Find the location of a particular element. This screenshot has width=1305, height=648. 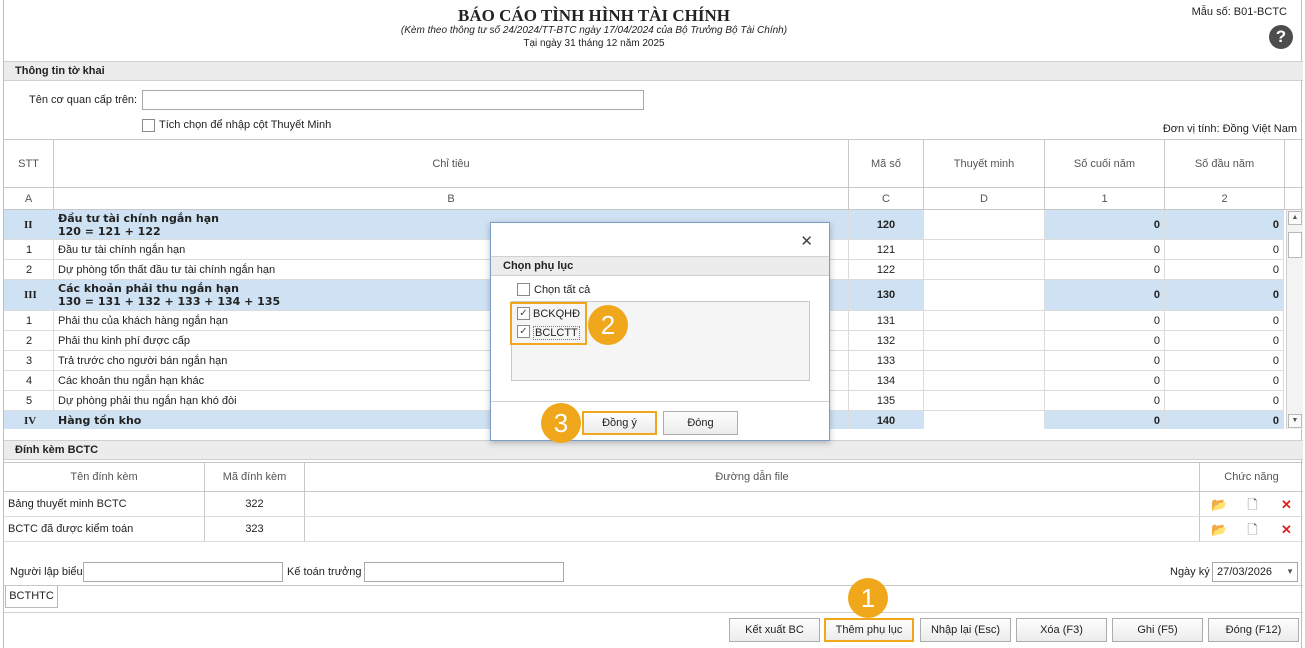

cell-code: 134 is located at coordinates (886, 380).